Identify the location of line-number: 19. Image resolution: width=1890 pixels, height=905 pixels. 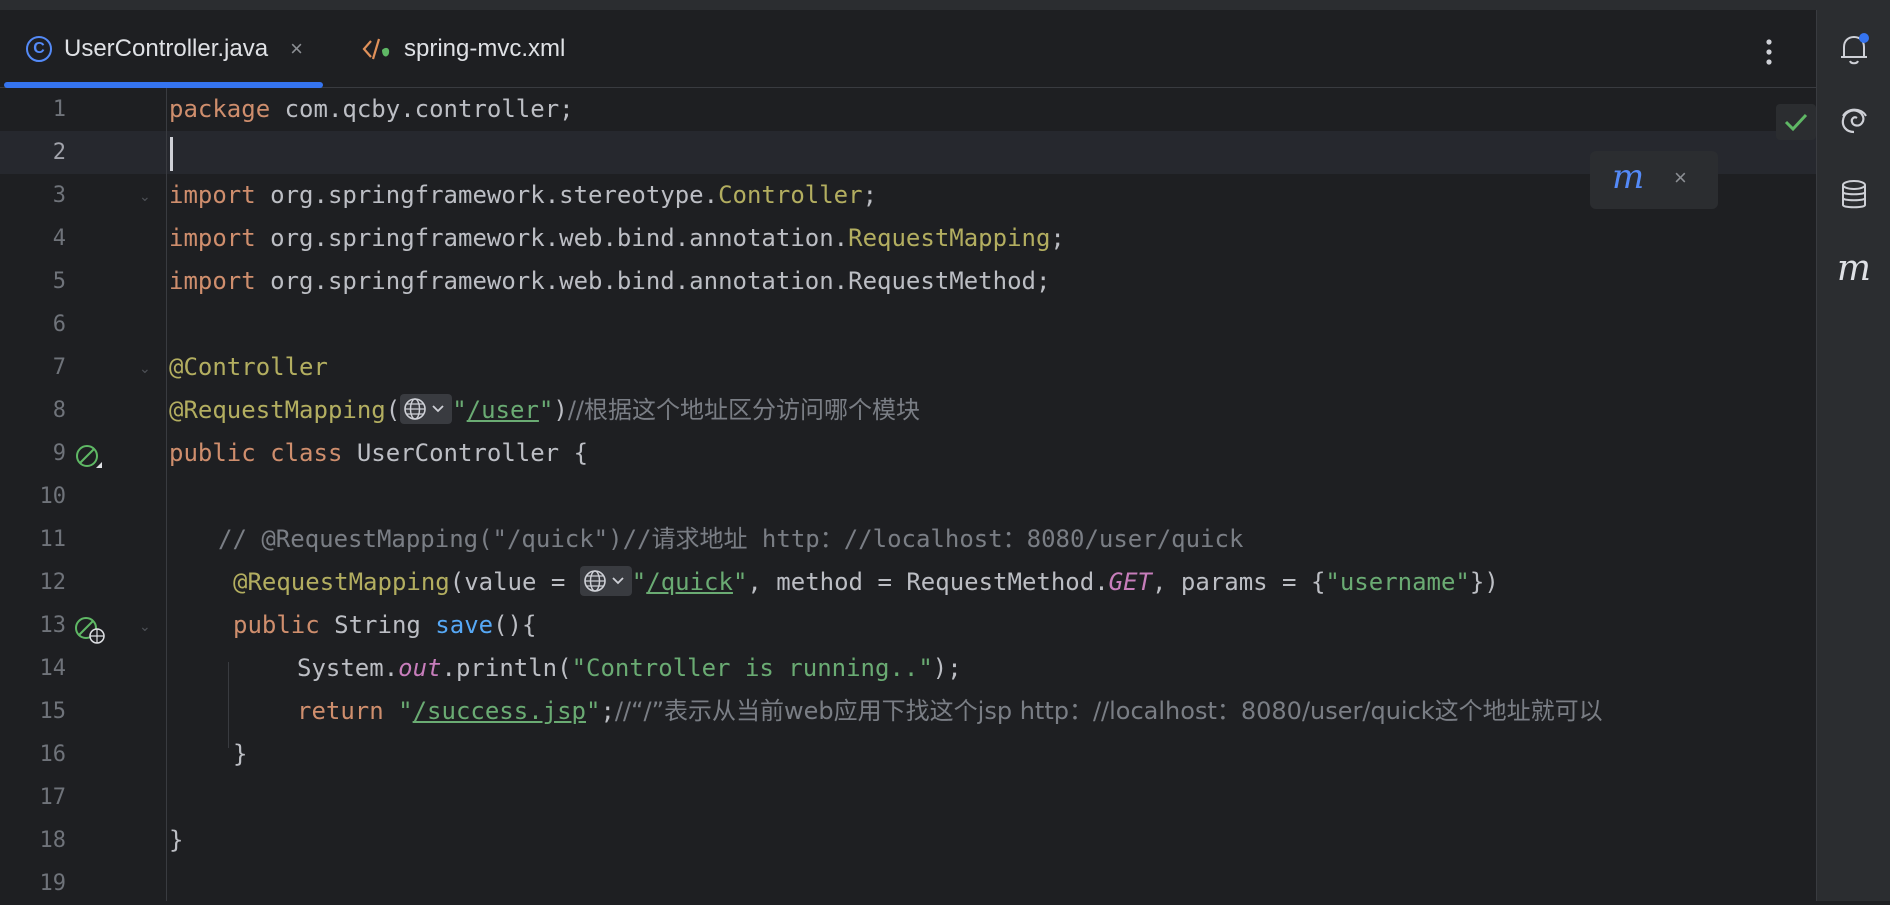
(53, 883).